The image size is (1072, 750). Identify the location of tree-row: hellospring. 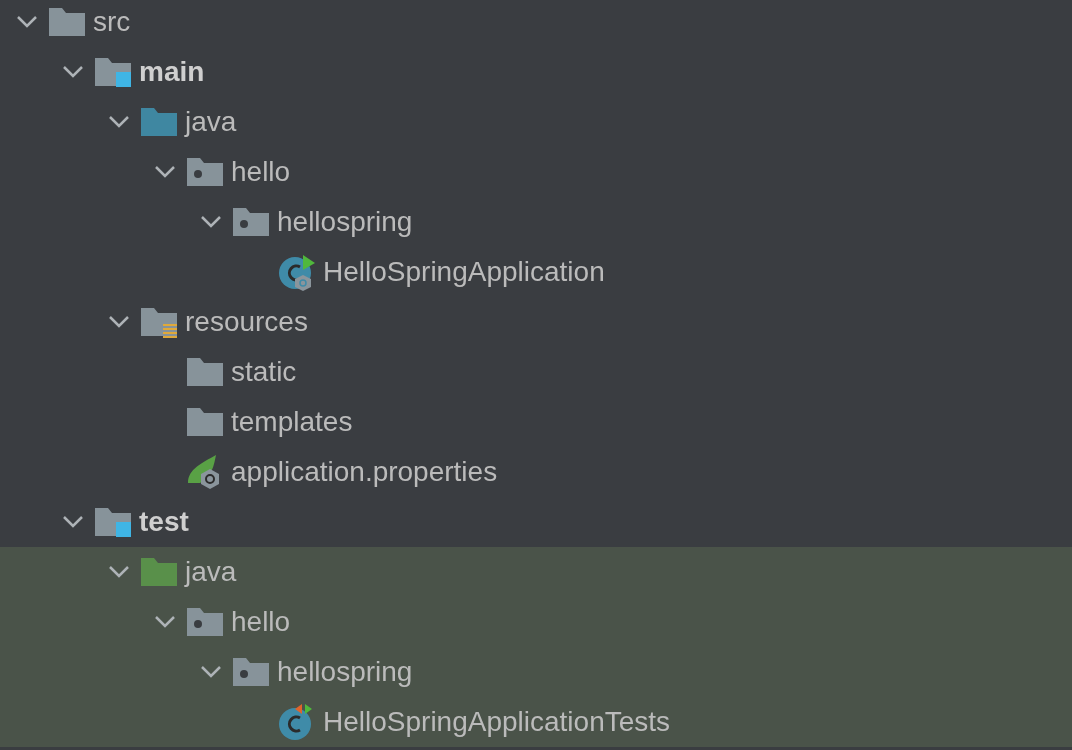
(536, 672).